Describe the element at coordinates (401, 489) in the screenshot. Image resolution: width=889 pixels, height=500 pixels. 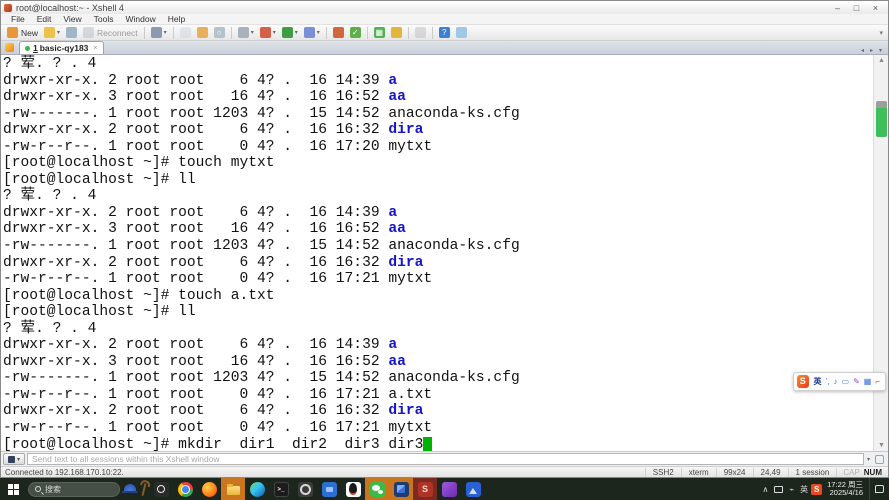
I see `taskbar-projector-icon` at that location.